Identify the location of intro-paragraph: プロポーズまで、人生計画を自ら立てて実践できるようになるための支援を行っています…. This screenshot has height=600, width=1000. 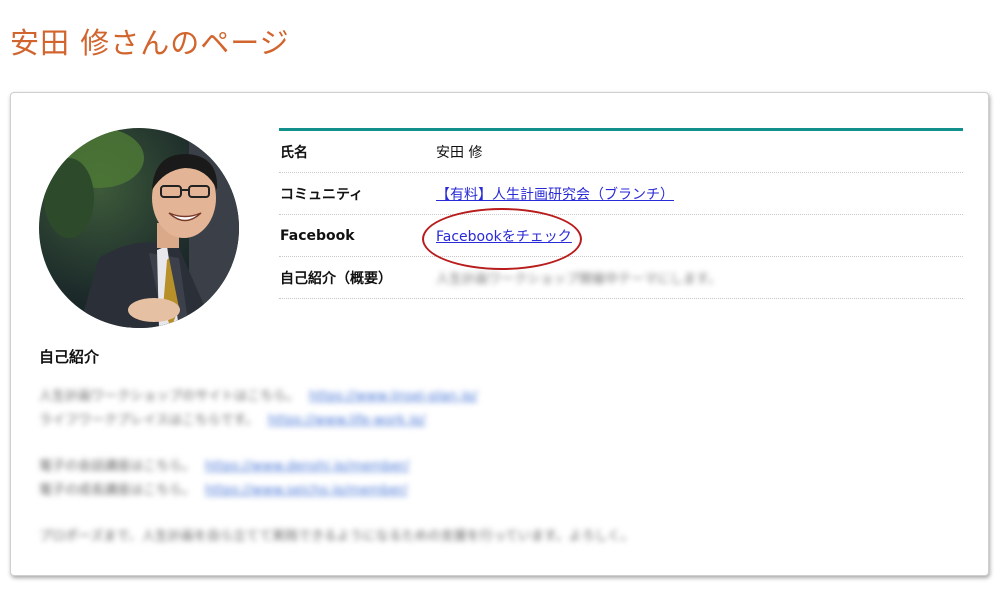
(439, 537).